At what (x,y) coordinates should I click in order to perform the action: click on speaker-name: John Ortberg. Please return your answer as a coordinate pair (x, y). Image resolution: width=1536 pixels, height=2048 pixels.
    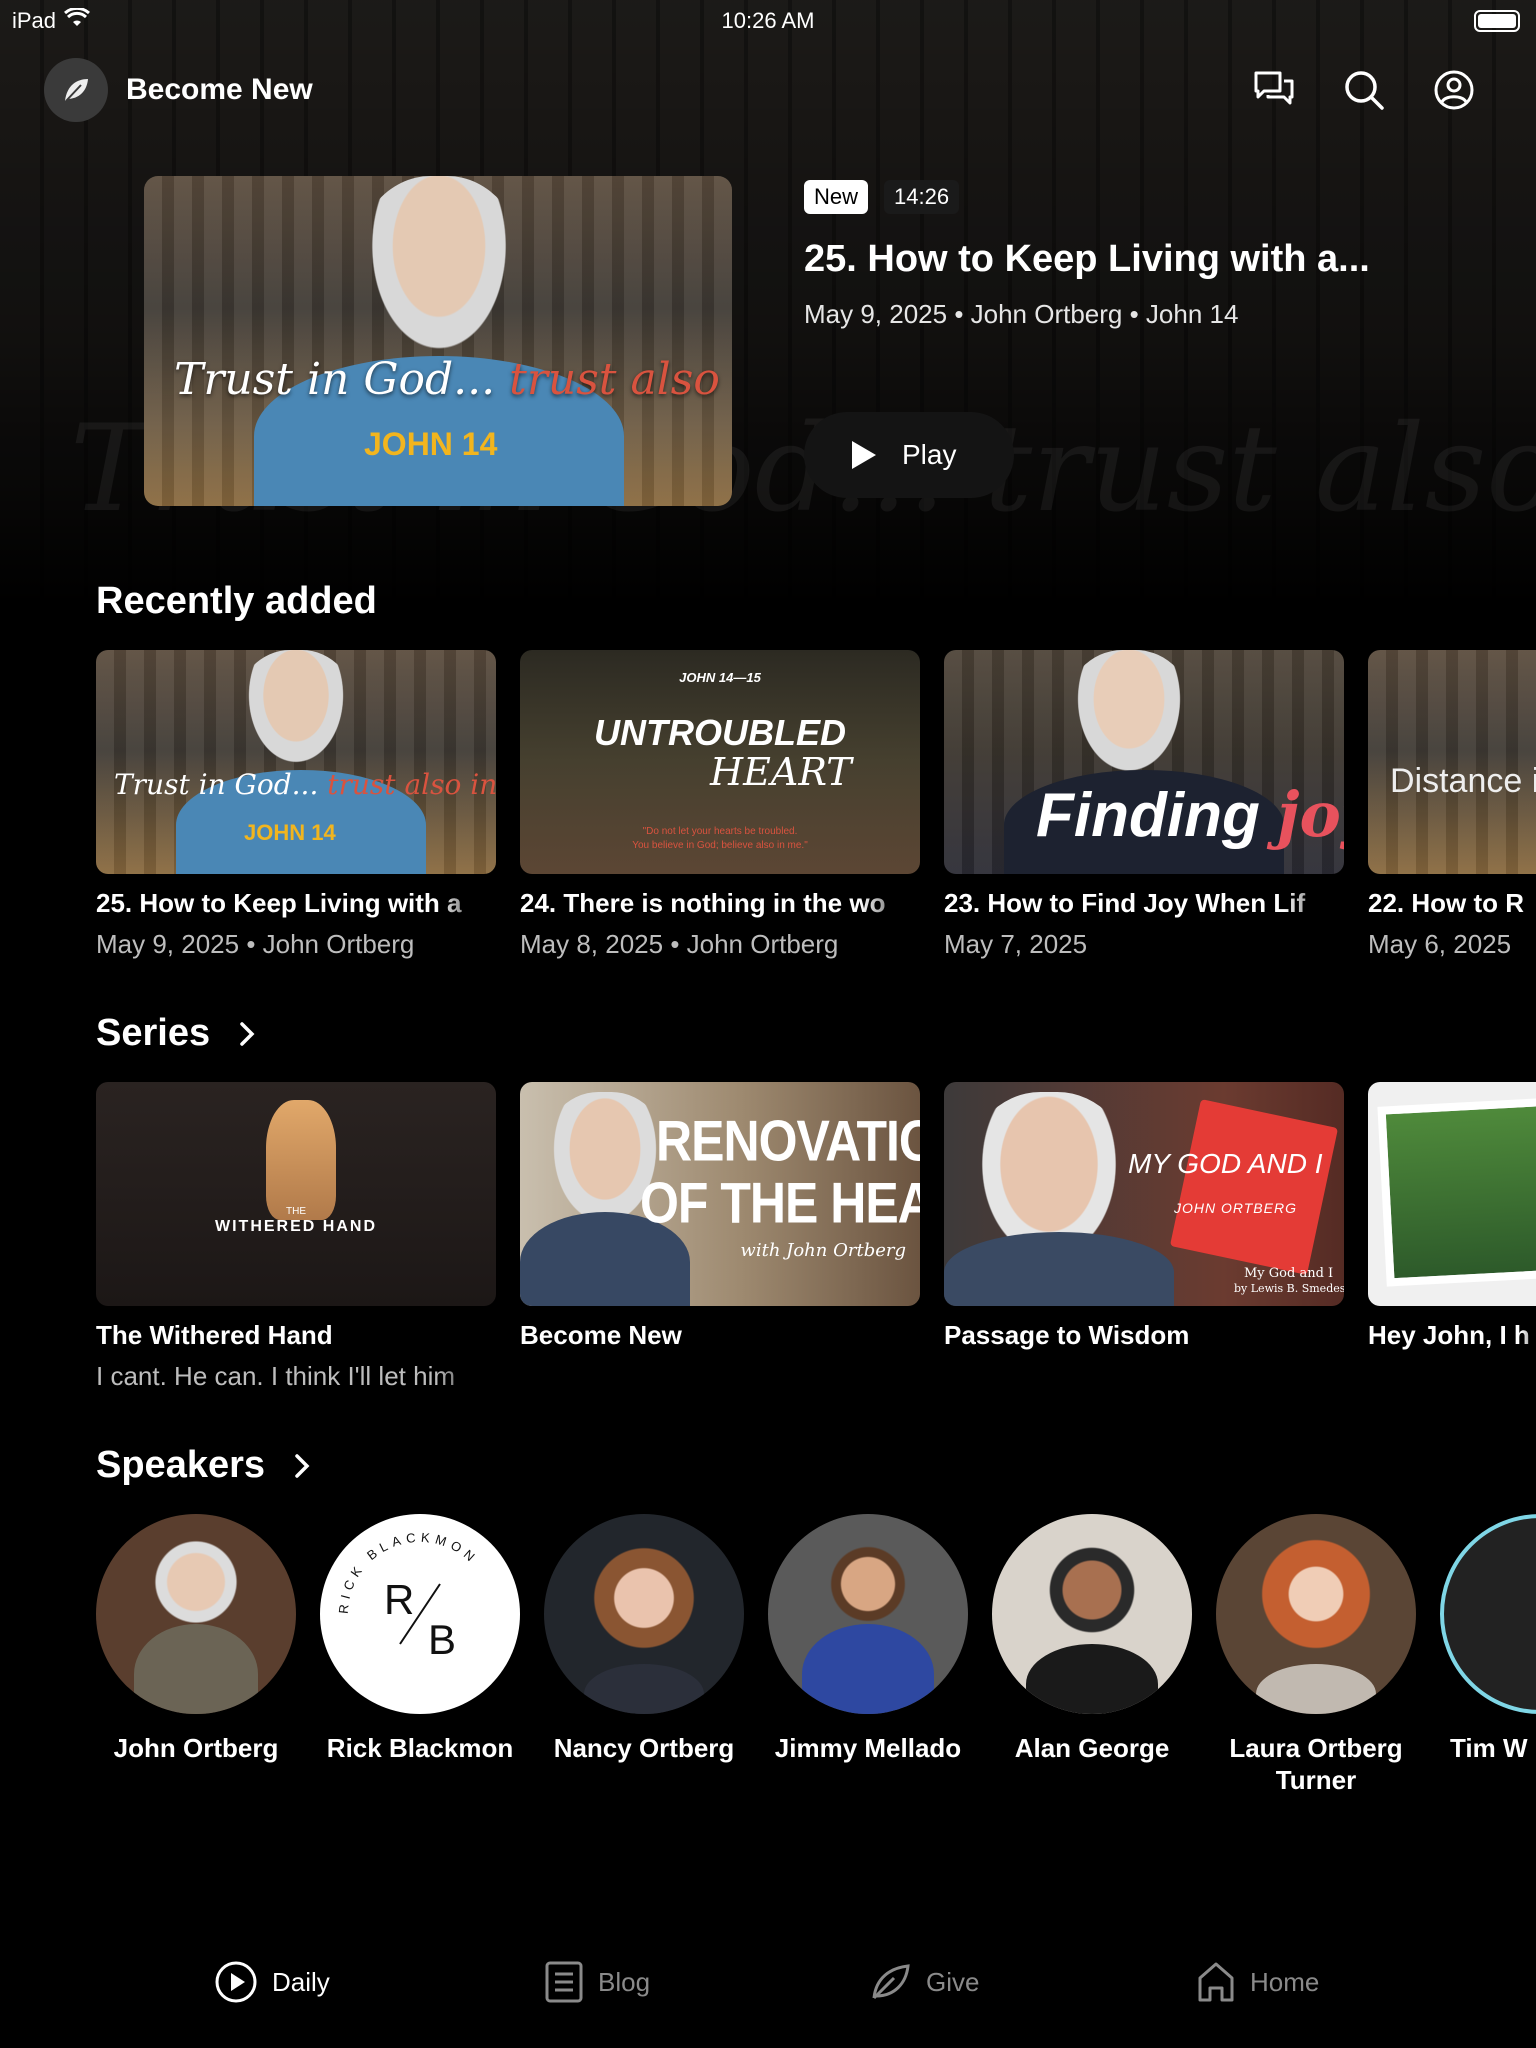
    Looking at the image, I should click on (196, 1748).